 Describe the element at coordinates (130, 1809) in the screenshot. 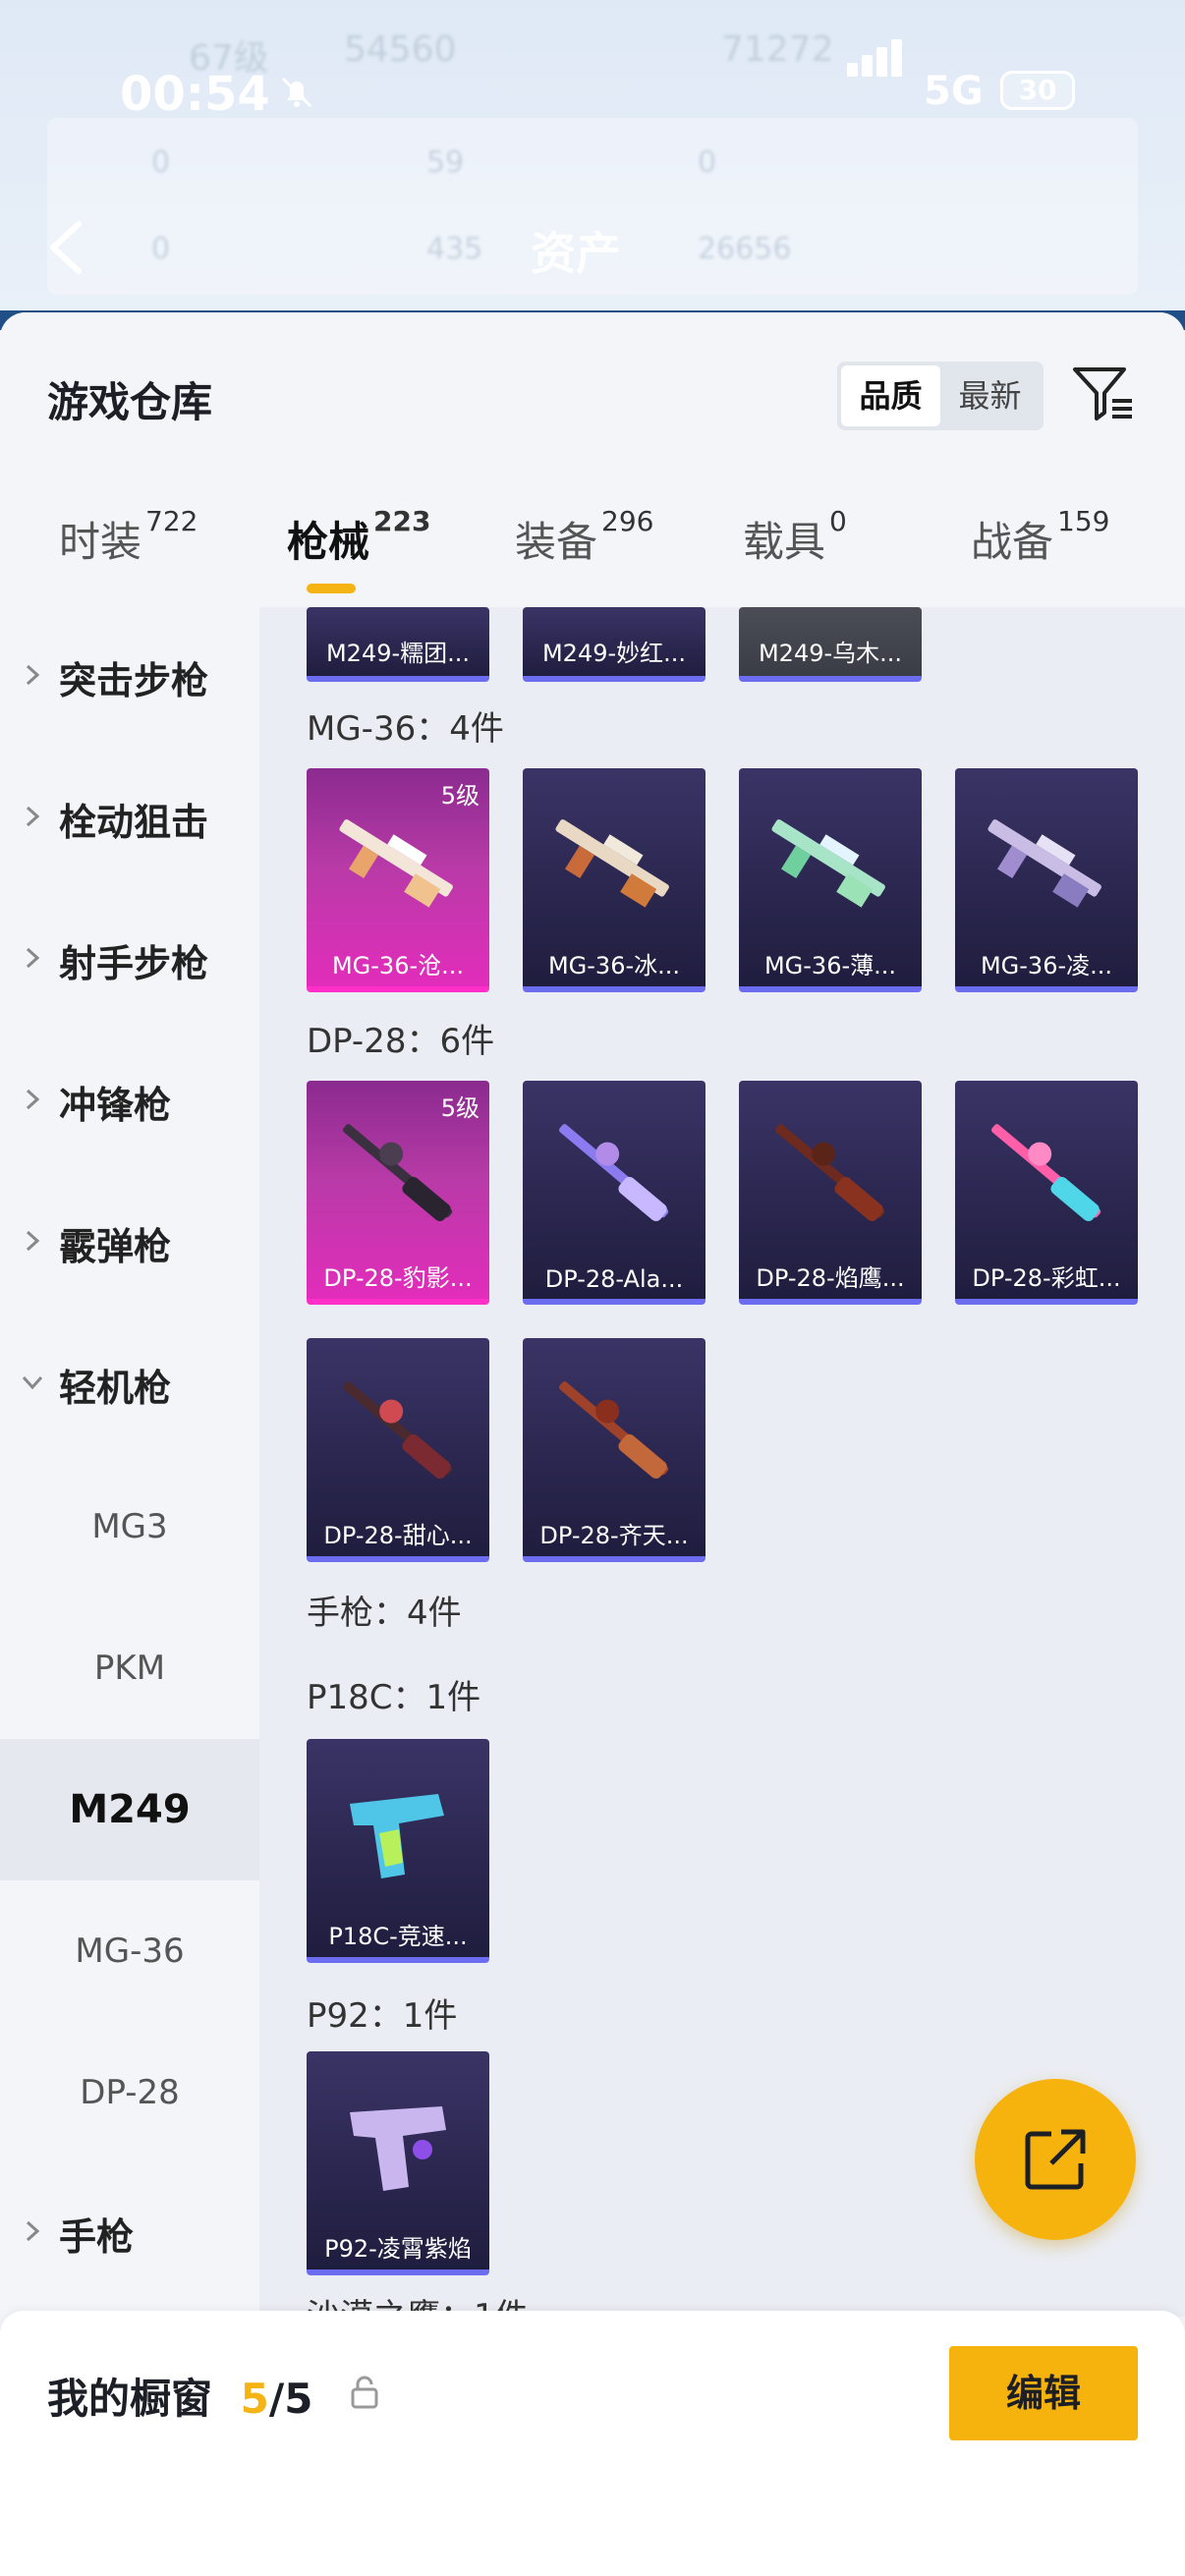

I see `sidebar-subitem-m249: M249` at that location.